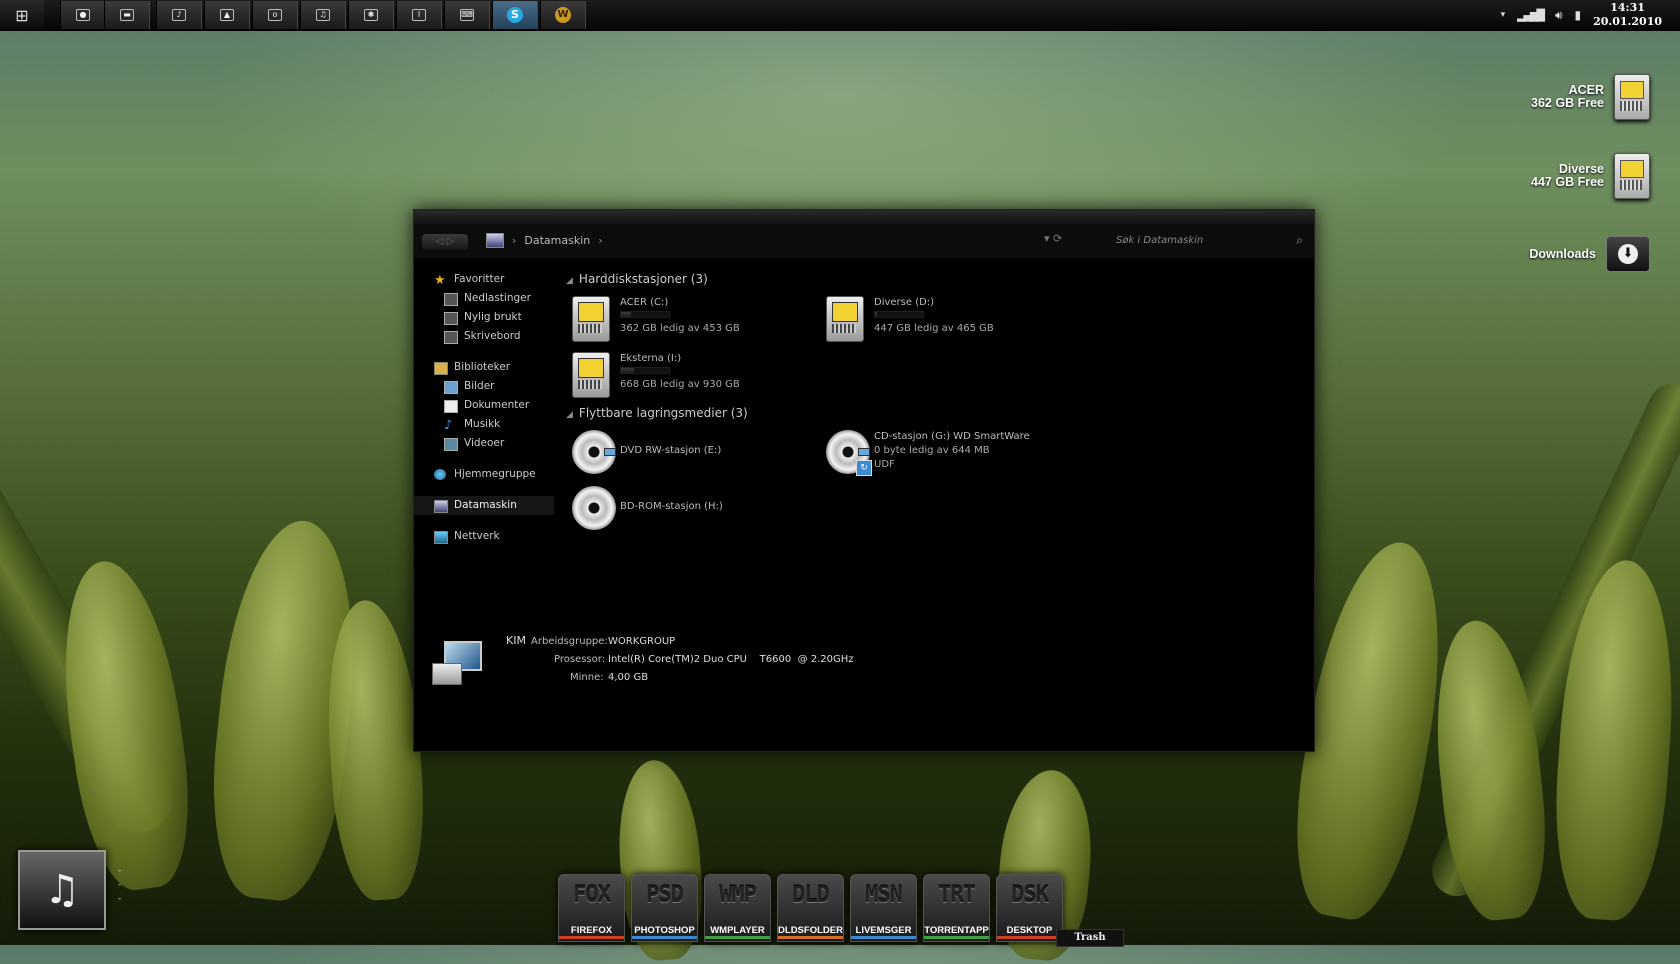 Image resolution: width=1680 pixels, height=964 pixels. What do you see at coordinates (1589, 254) in the screenshot?
I see `desktop-downloads: Downloads ⬇` at bounding box center [1589, 254].